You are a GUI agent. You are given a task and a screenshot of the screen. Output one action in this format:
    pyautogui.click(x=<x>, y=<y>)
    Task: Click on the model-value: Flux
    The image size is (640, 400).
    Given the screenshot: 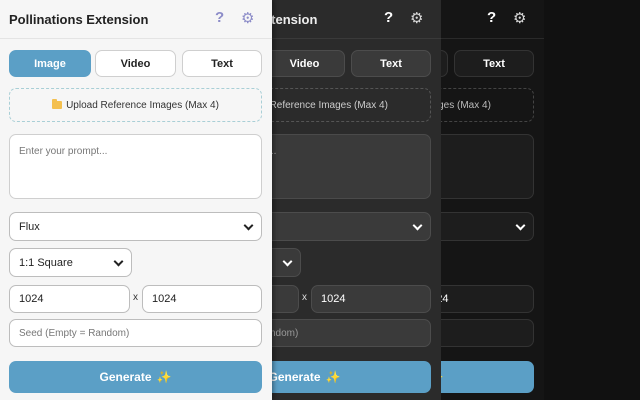 What is the action you would take?
    pyautogui.click(x=29, y=226)
    